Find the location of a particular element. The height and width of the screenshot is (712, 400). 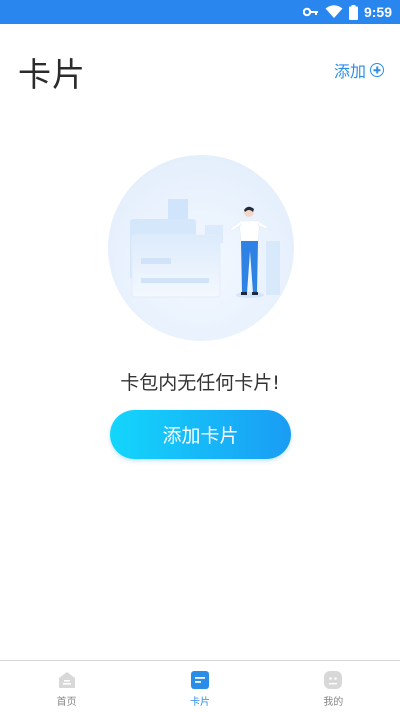

nav-item-card: 卡片 is located at coordinates (199, 686).